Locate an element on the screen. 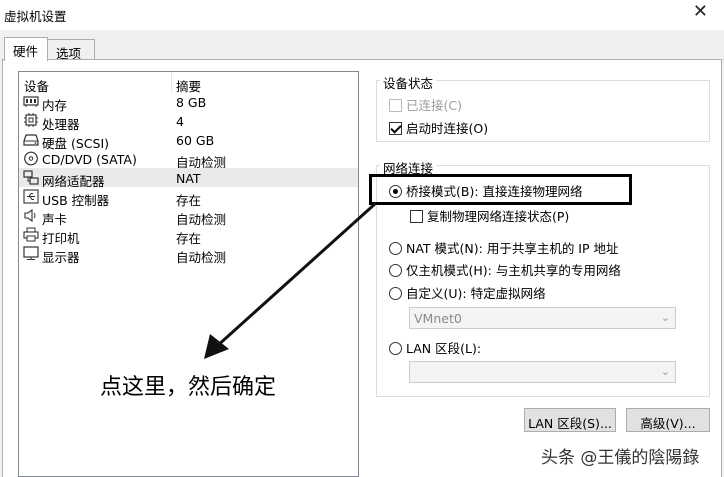 This screenshot has width=724, height=477. connected-label: 已连接(C) is located at coordinates (434, 105).